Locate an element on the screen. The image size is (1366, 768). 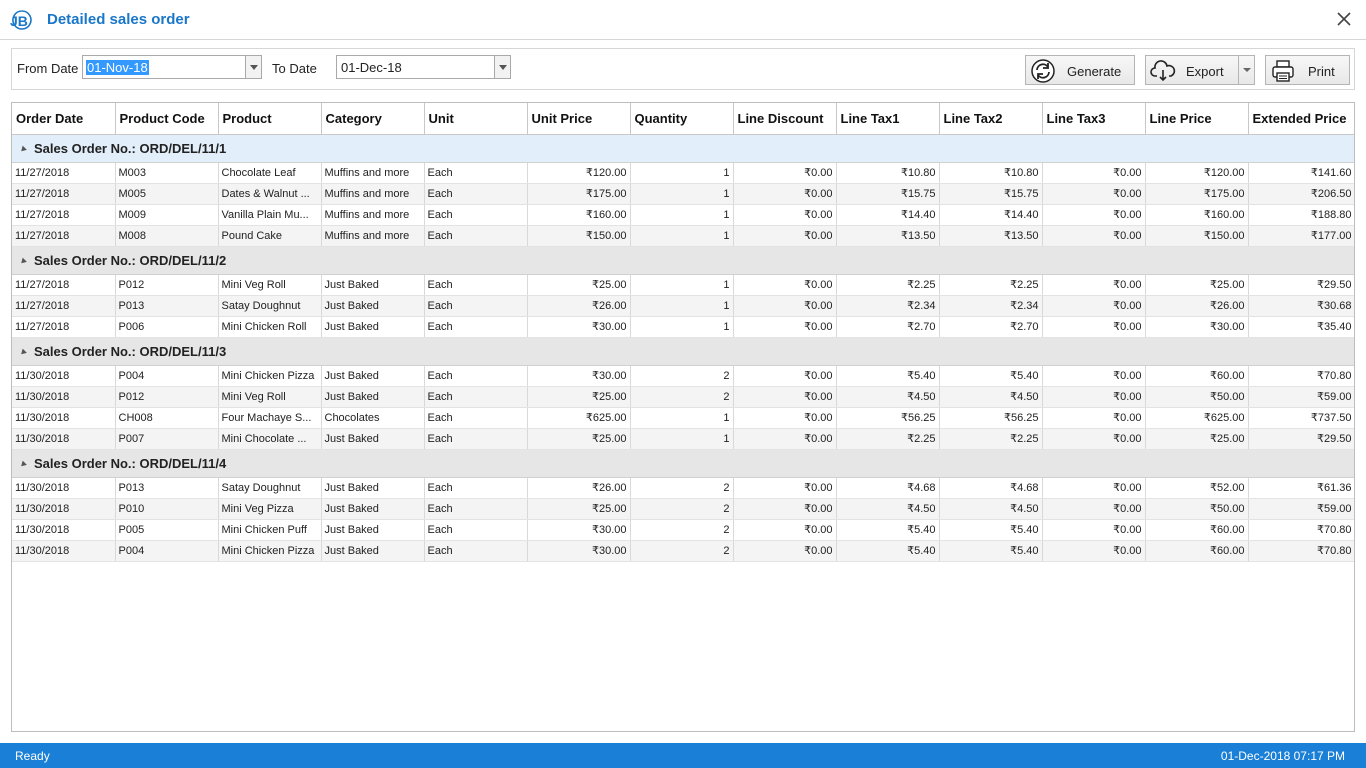
to-date-value: 01-Dec-18 is located at coordinates (371, 67).